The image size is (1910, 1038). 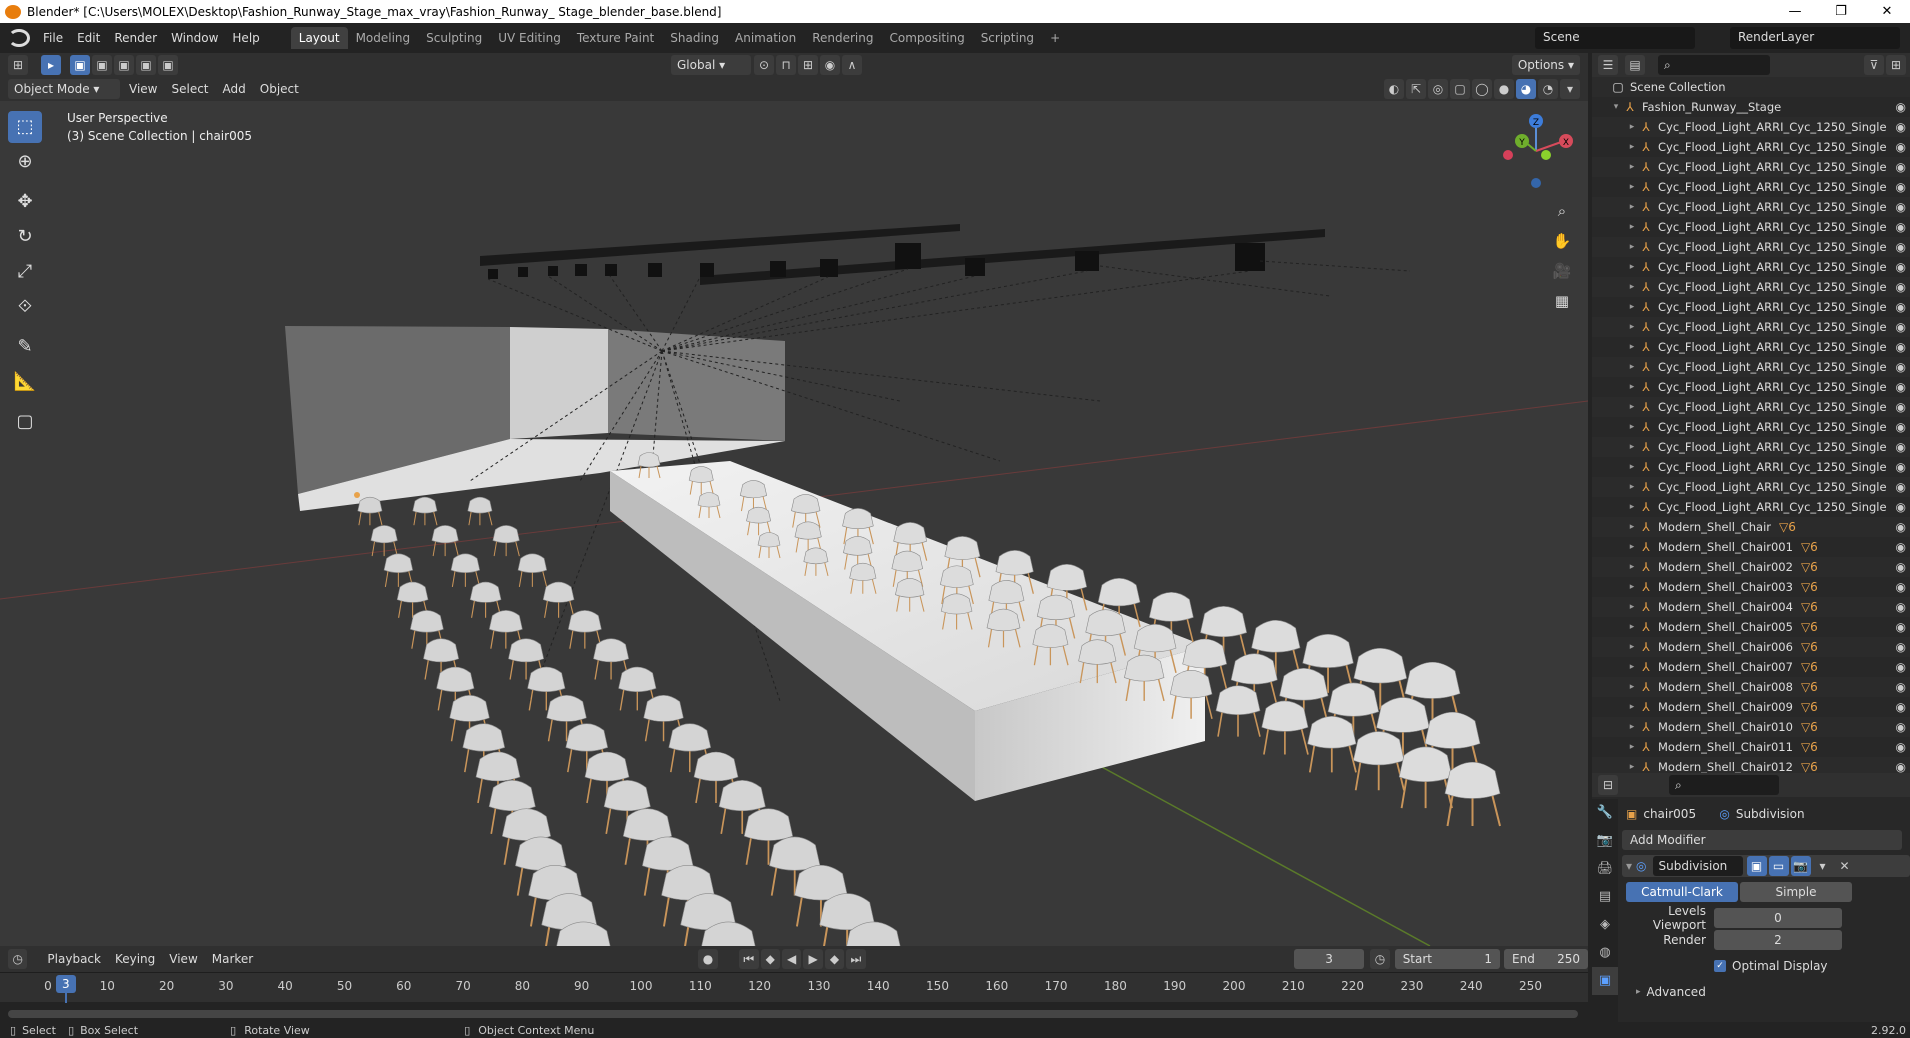 I want to click on modifier-name-field: Subdivision, so click(x=1697, y=866).